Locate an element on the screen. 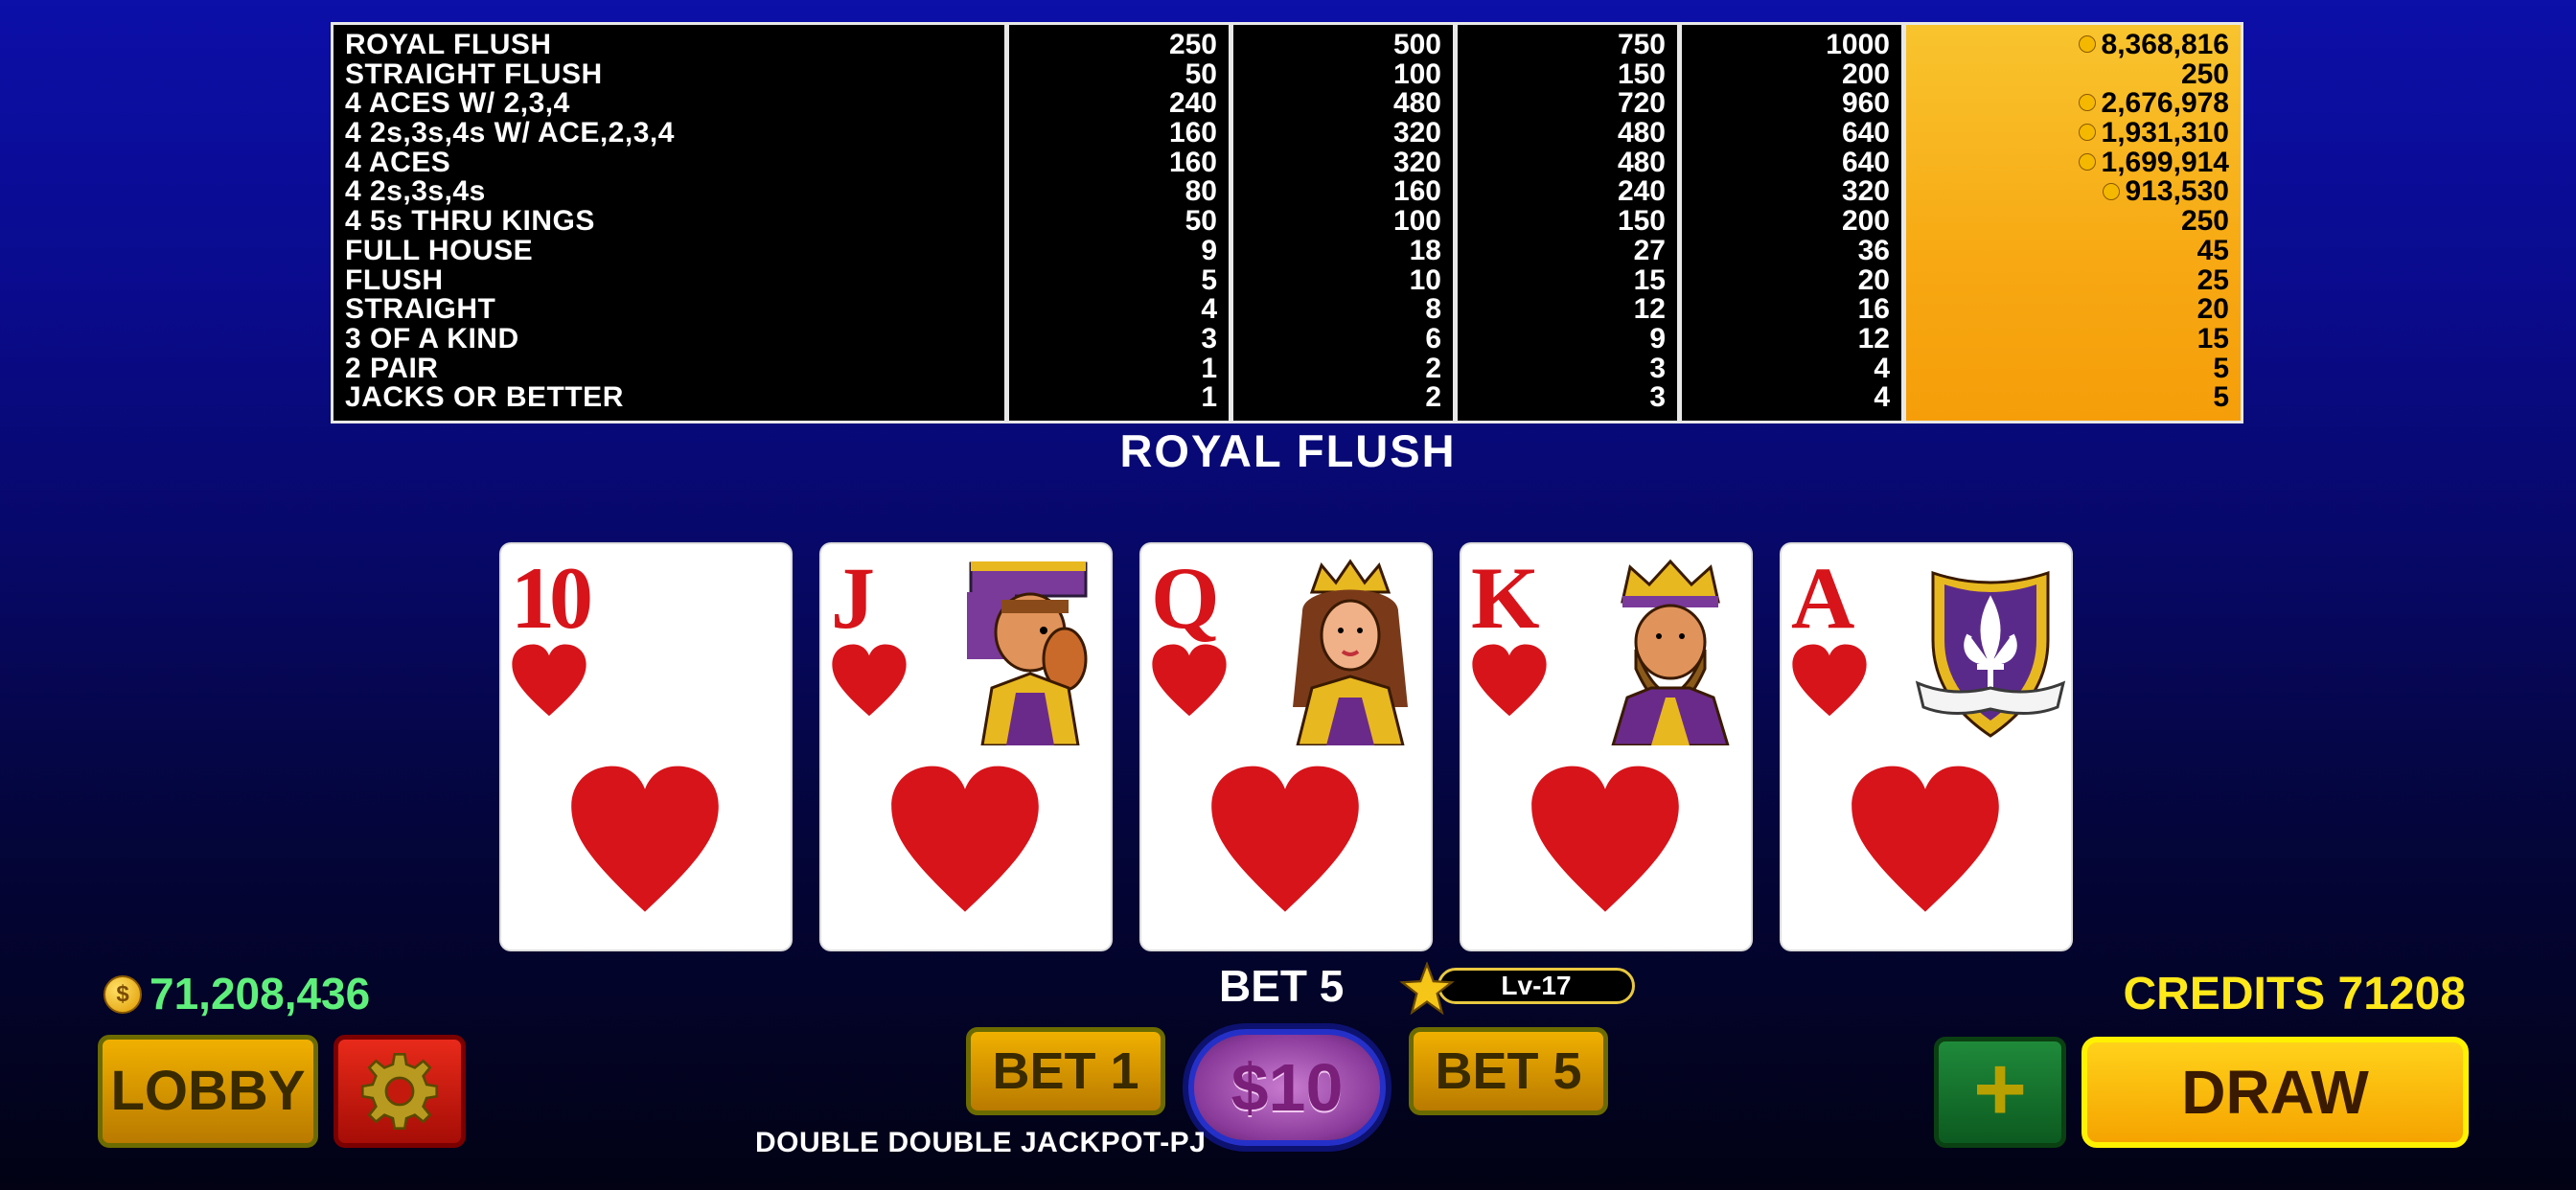  coin-balance: $71,208,436 is located at coordinates (237, 994).